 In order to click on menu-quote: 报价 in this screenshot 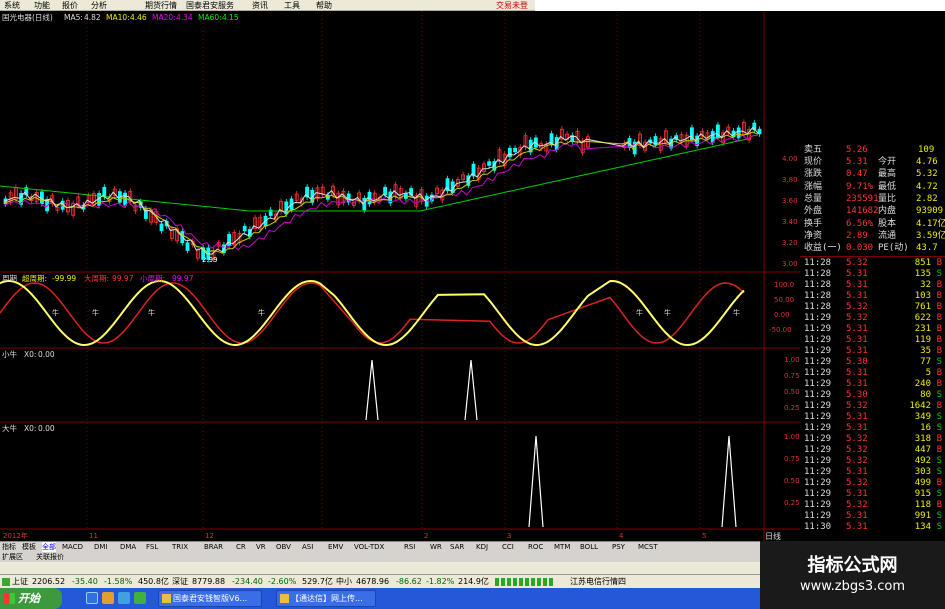, I will do `click(70, 5)`.